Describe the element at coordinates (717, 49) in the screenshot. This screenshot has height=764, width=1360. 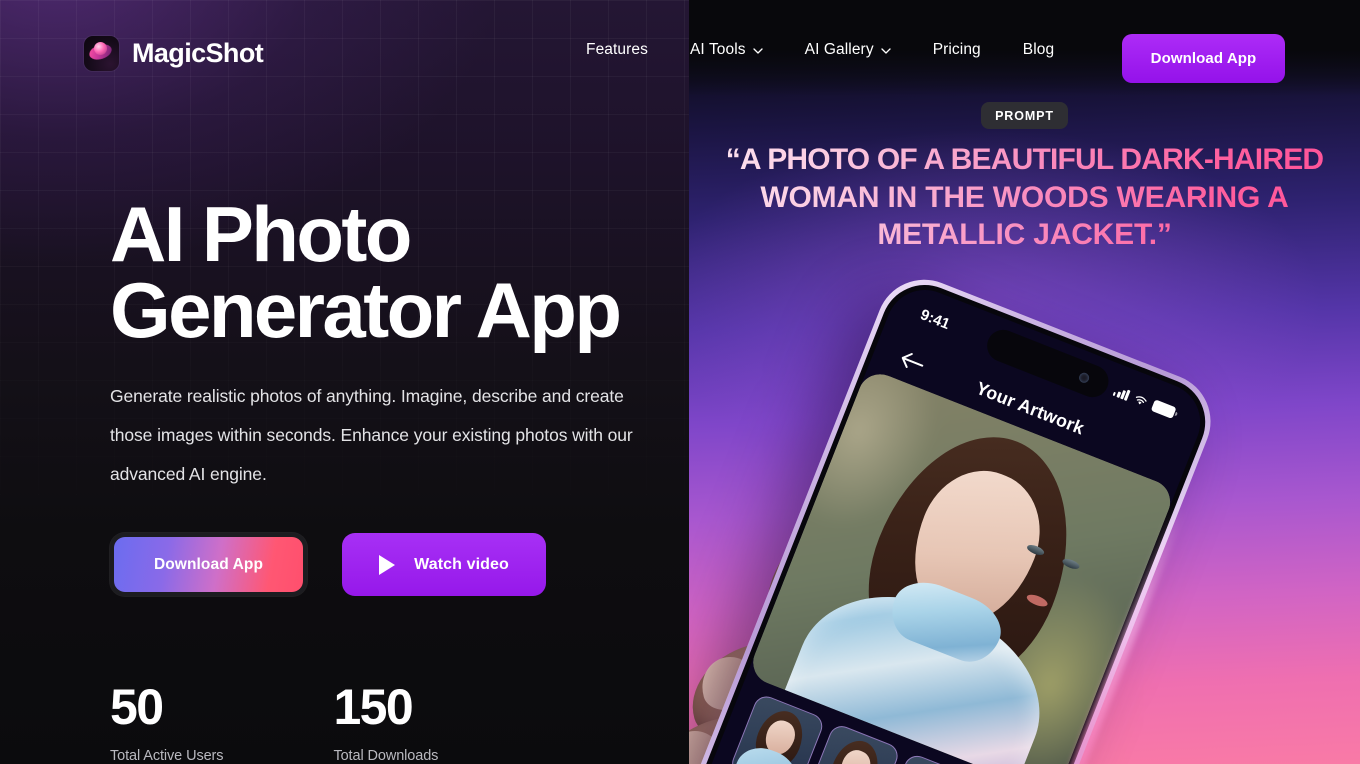
I see `nav-label: AI Tools` at that location.